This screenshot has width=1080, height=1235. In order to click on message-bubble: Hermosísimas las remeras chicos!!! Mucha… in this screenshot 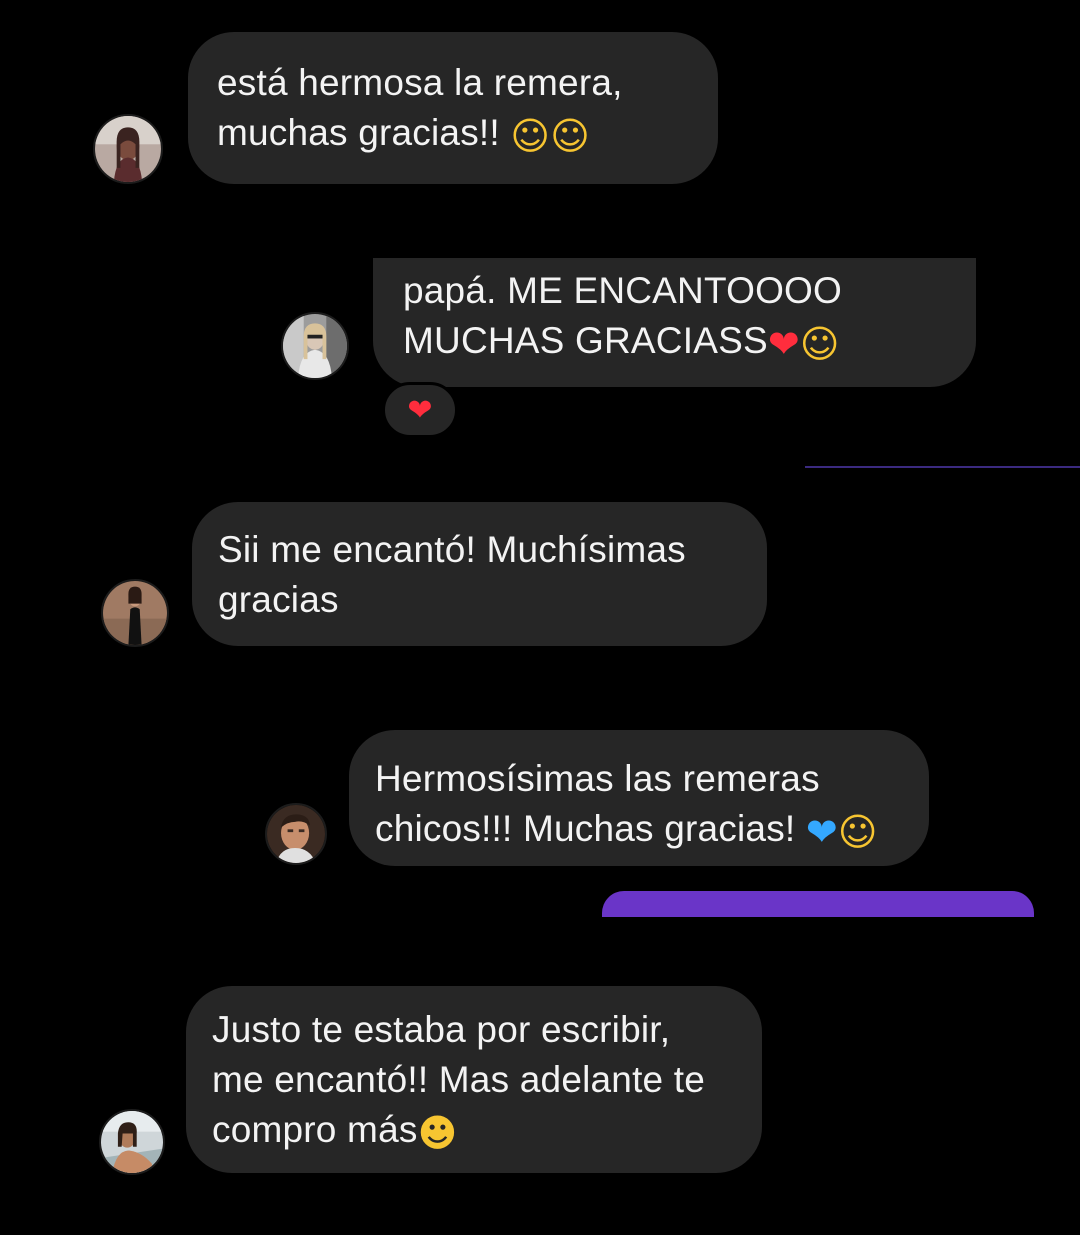, I will do `click(639, 798)`.